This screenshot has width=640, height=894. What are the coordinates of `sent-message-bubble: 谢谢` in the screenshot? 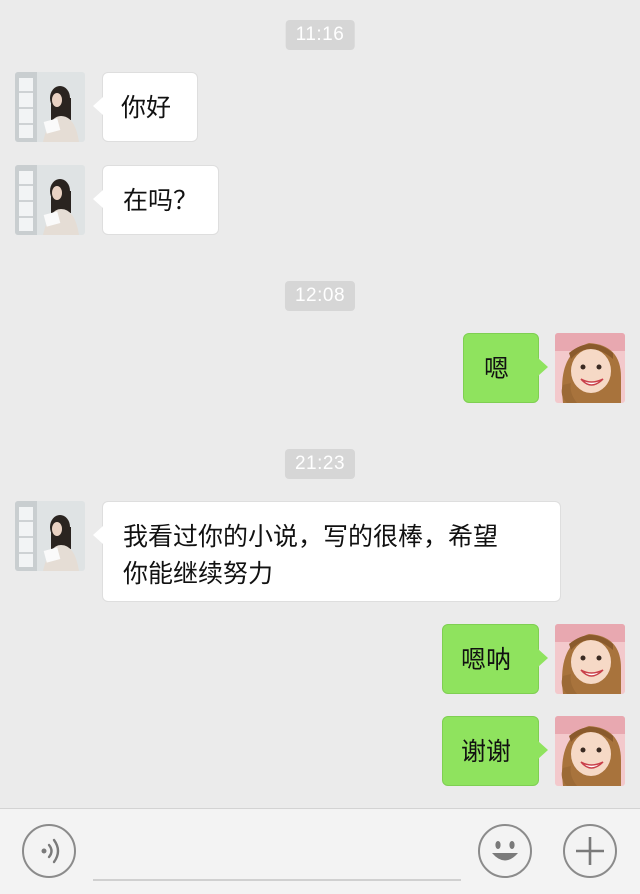 It's located at (495, 751).